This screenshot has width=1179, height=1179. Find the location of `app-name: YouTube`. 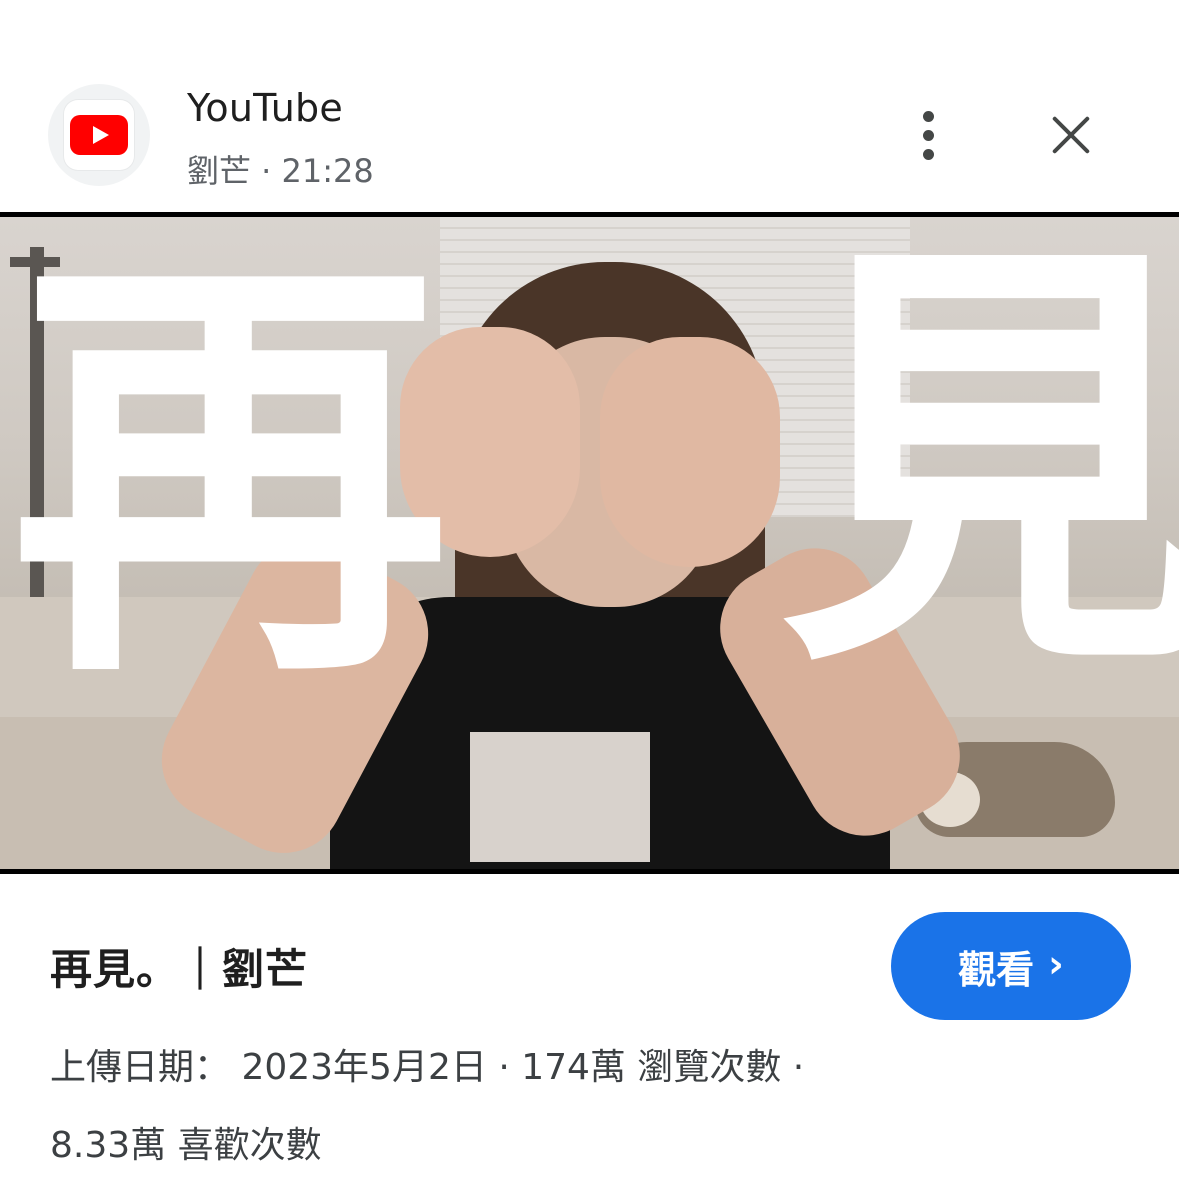

app-name: YouTube is located at coordinates (265, 108).